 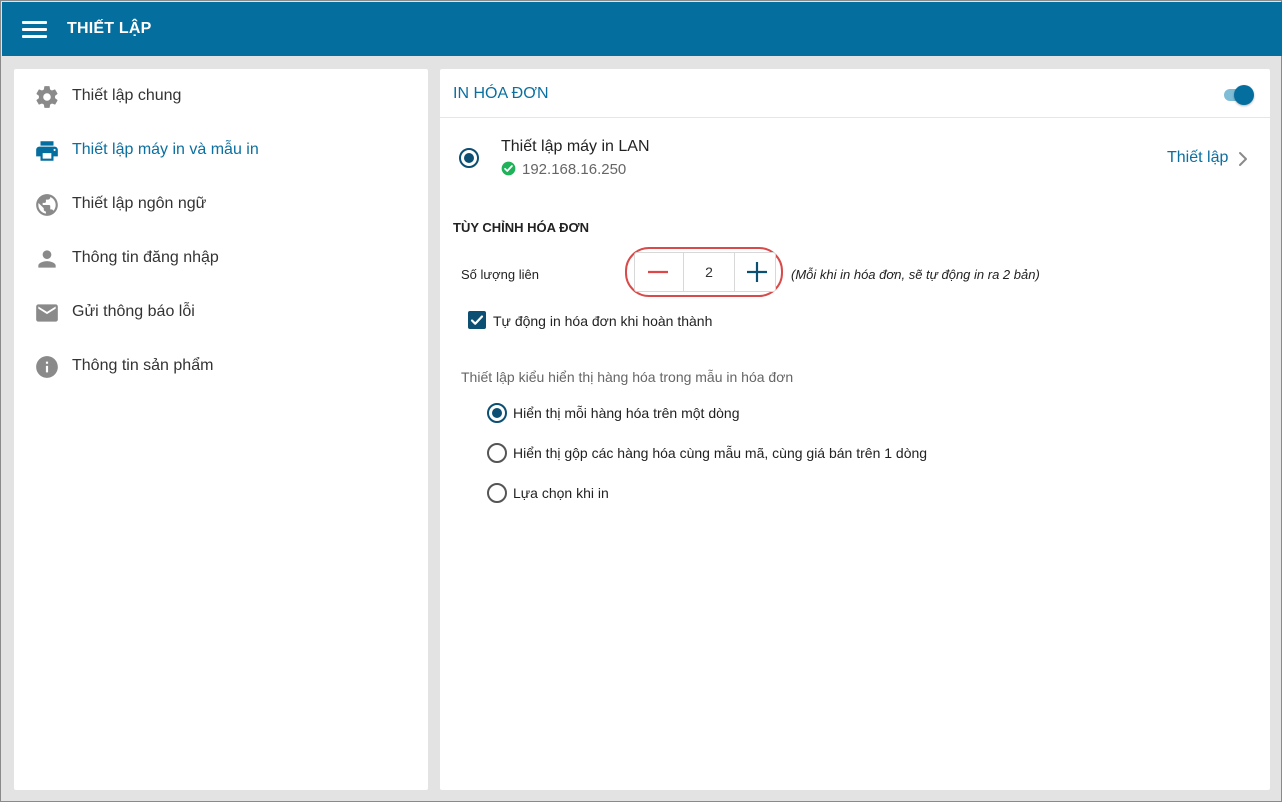 I want to click on globe-icon, so click(x=47, y=205).